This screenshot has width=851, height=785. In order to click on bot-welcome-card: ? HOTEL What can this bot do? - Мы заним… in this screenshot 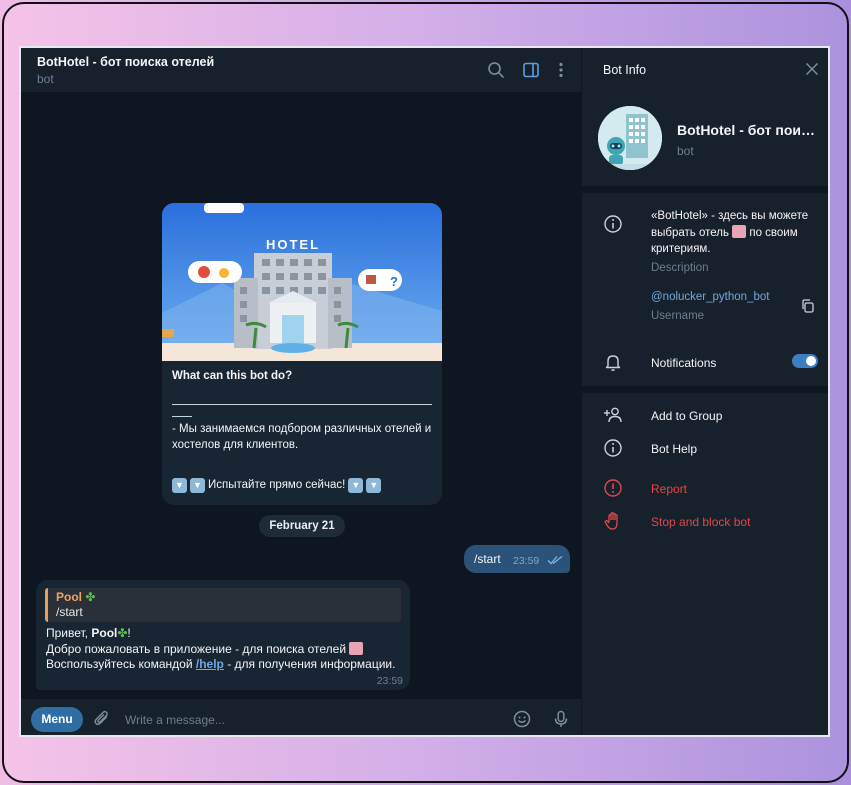, I will do `click(302, 354)`.